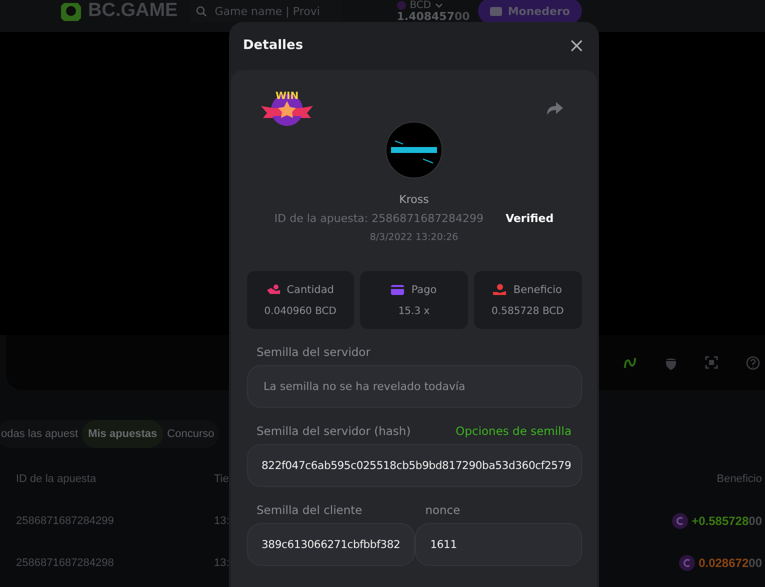  Describe the element at coordinates (528, 311) in the screenshot. I see `stat-value: 0.585728 BCD` at that location.